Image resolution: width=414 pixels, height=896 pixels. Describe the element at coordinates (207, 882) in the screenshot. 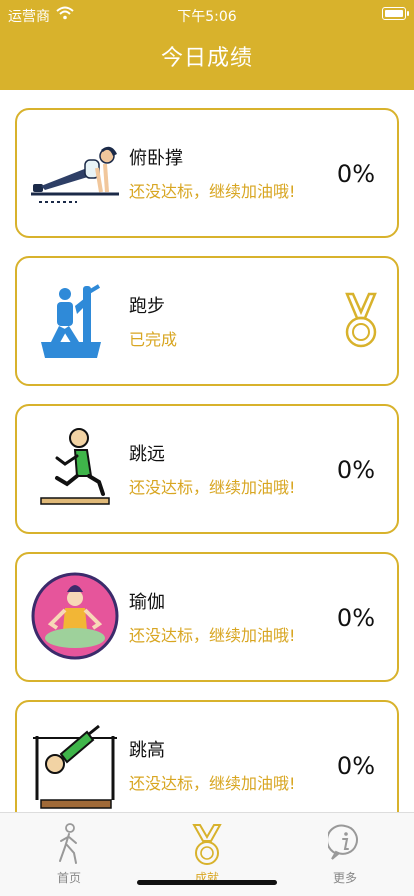

I see `home-indicator` at that location.